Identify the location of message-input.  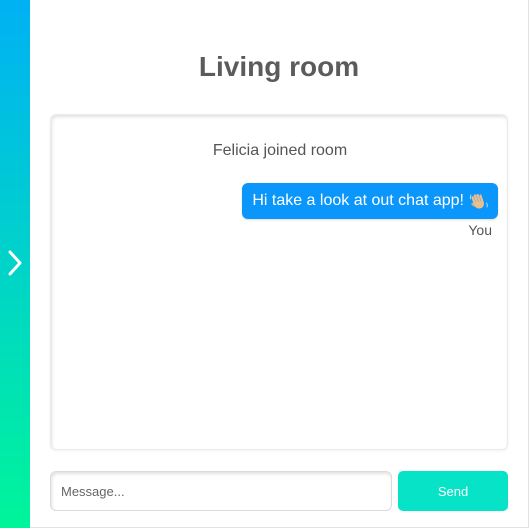
(221, 491).